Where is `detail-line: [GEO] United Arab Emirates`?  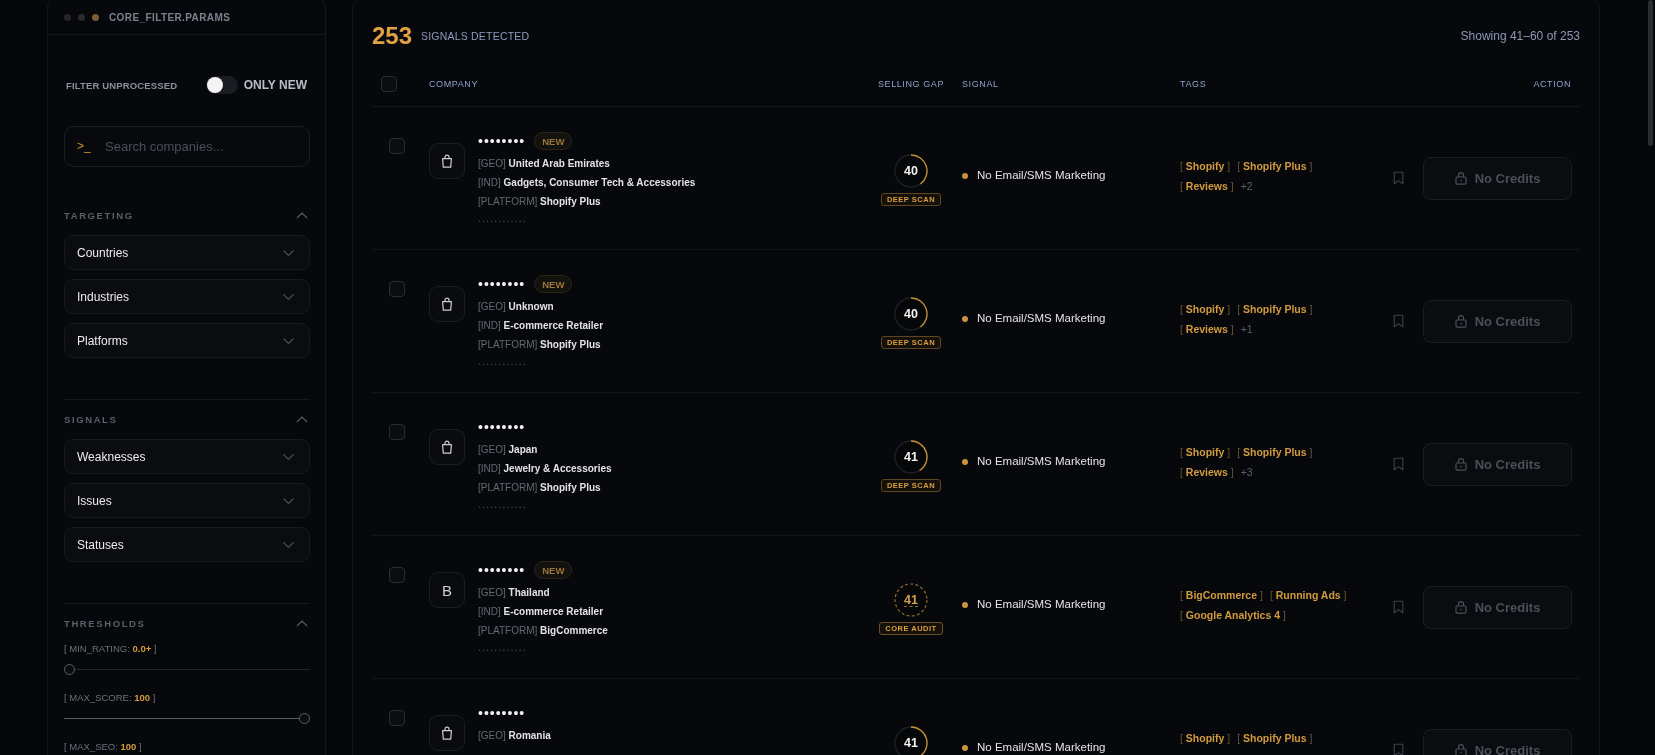
detail-line: [GEO] United Arab Emirates is located at coordinates (544, 164).